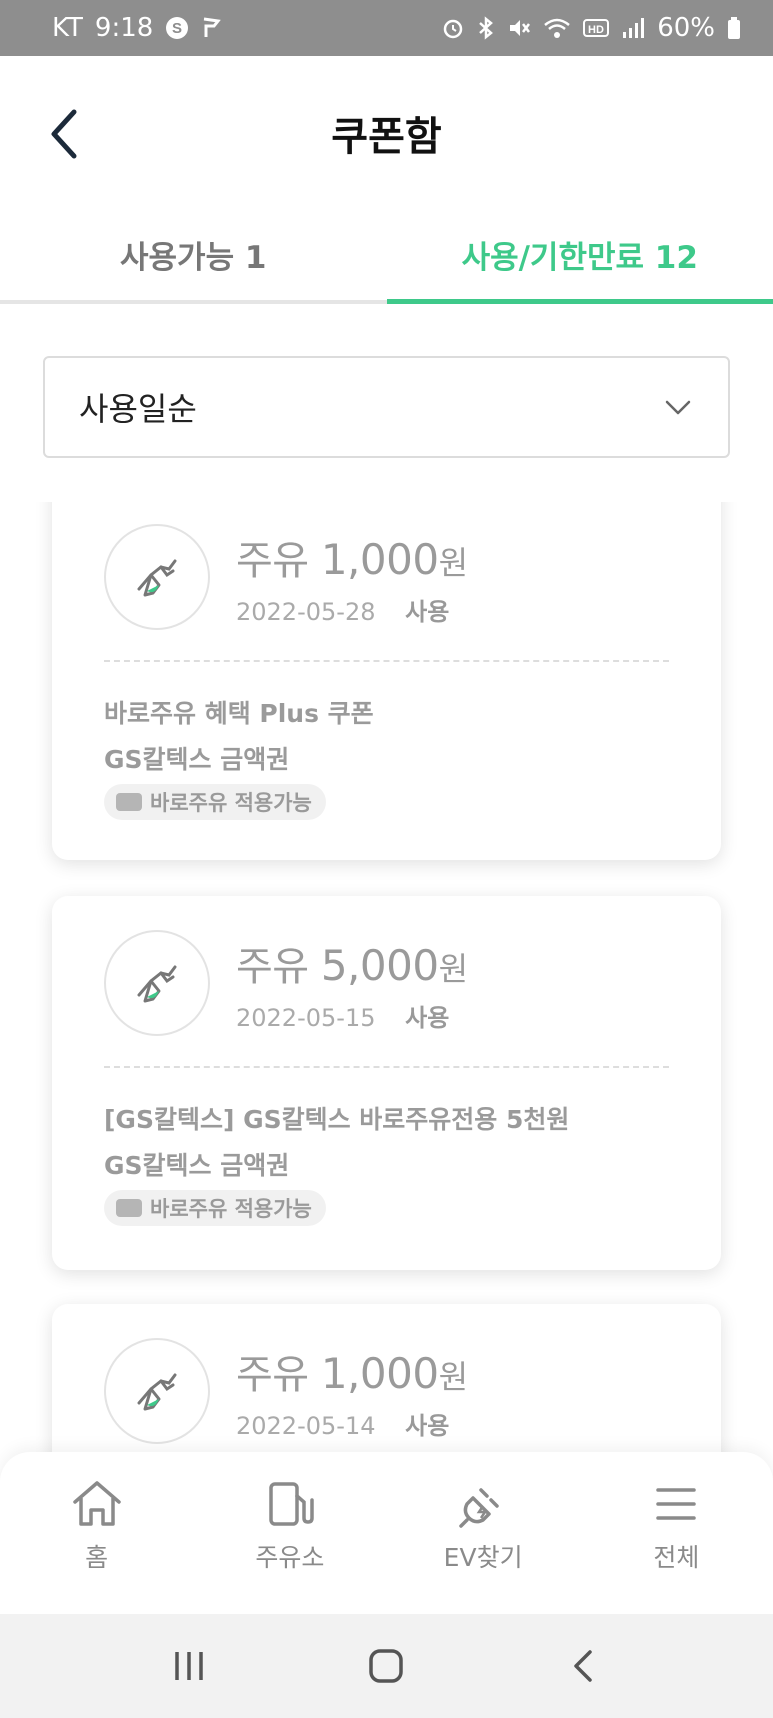  What do you see at coordinates (124, 28) in the screenshot?
I see `clock: 9:18` at bounding box center [124, 28].